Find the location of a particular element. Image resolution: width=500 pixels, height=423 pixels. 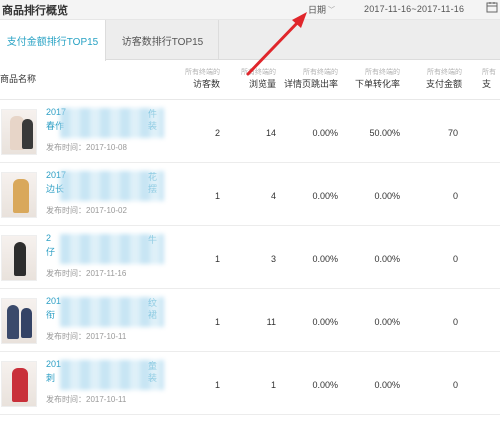

column-header-product: 商品名称 is located at coordinates (18, 79).